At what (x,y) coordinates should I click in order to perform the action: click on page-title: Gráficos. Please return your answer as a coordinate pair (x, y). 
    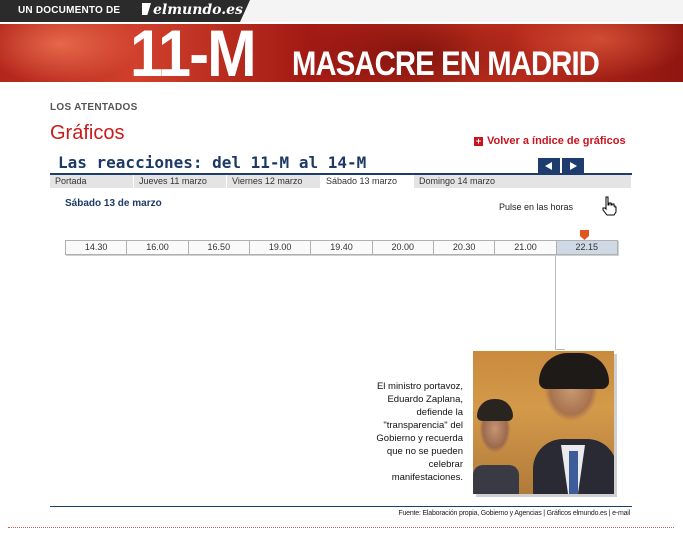
    Looking at the image, I should click on (87, 133).